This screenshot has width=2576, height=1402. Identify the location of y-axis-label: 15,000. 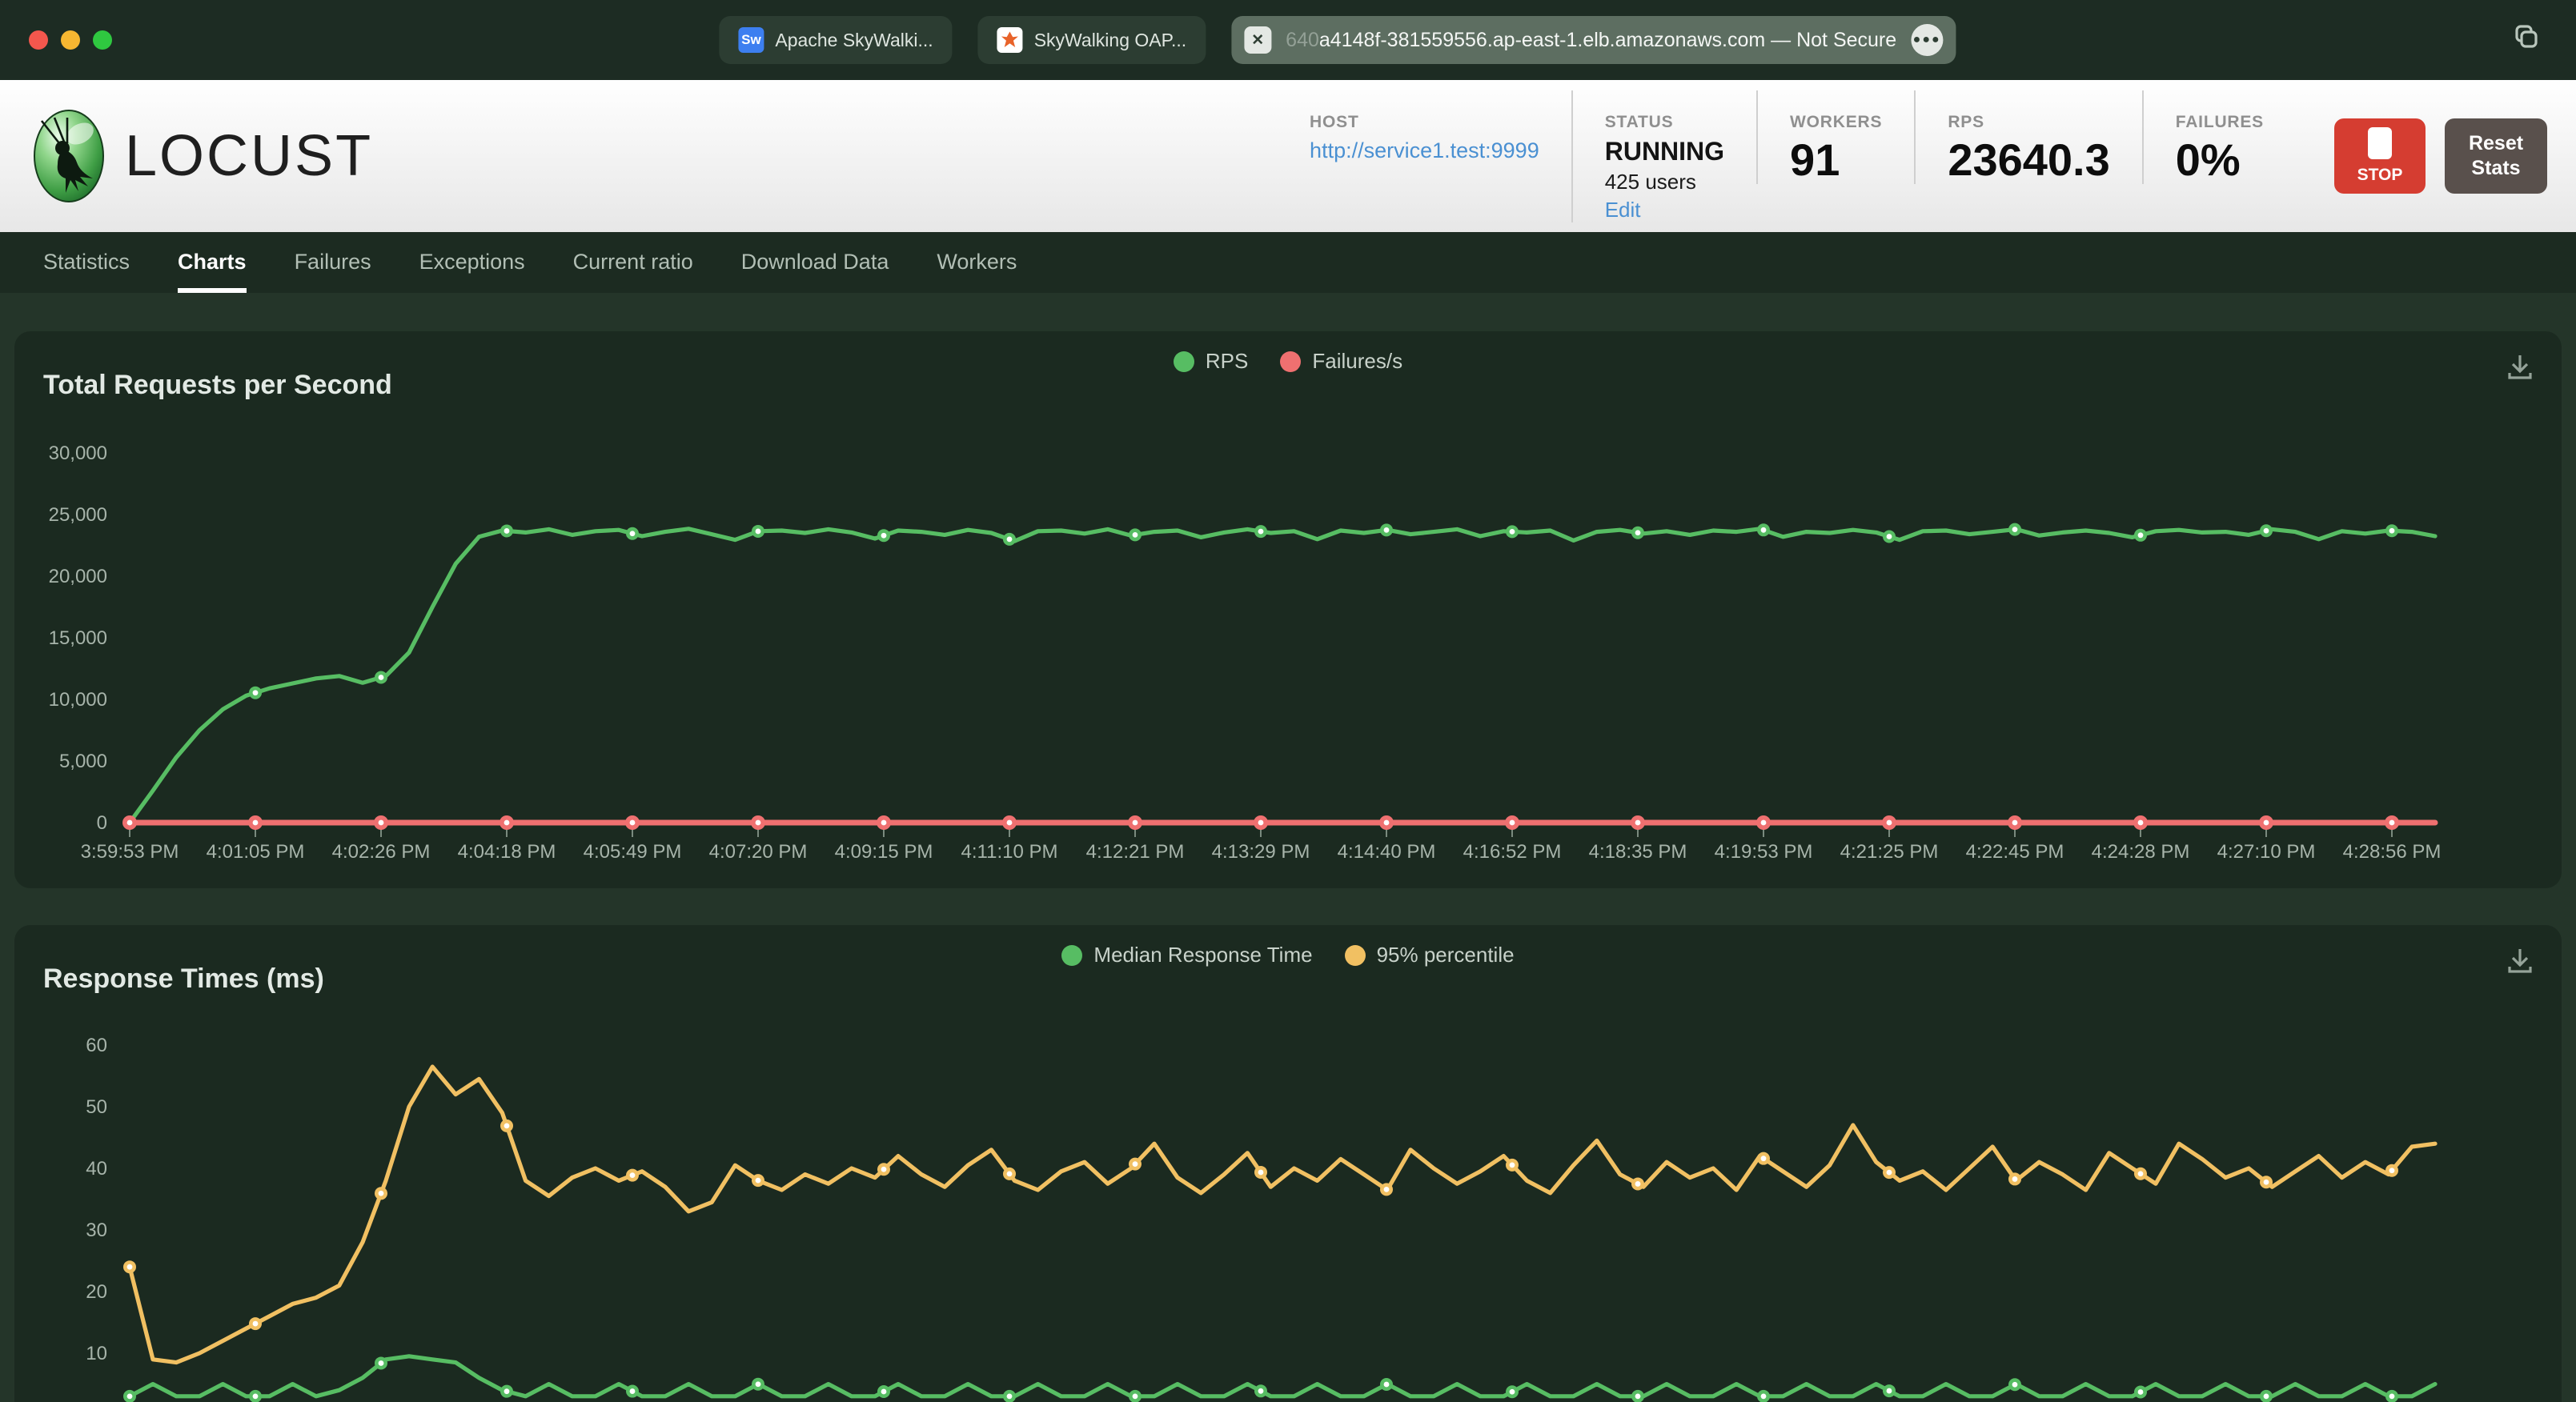
(78, 638).